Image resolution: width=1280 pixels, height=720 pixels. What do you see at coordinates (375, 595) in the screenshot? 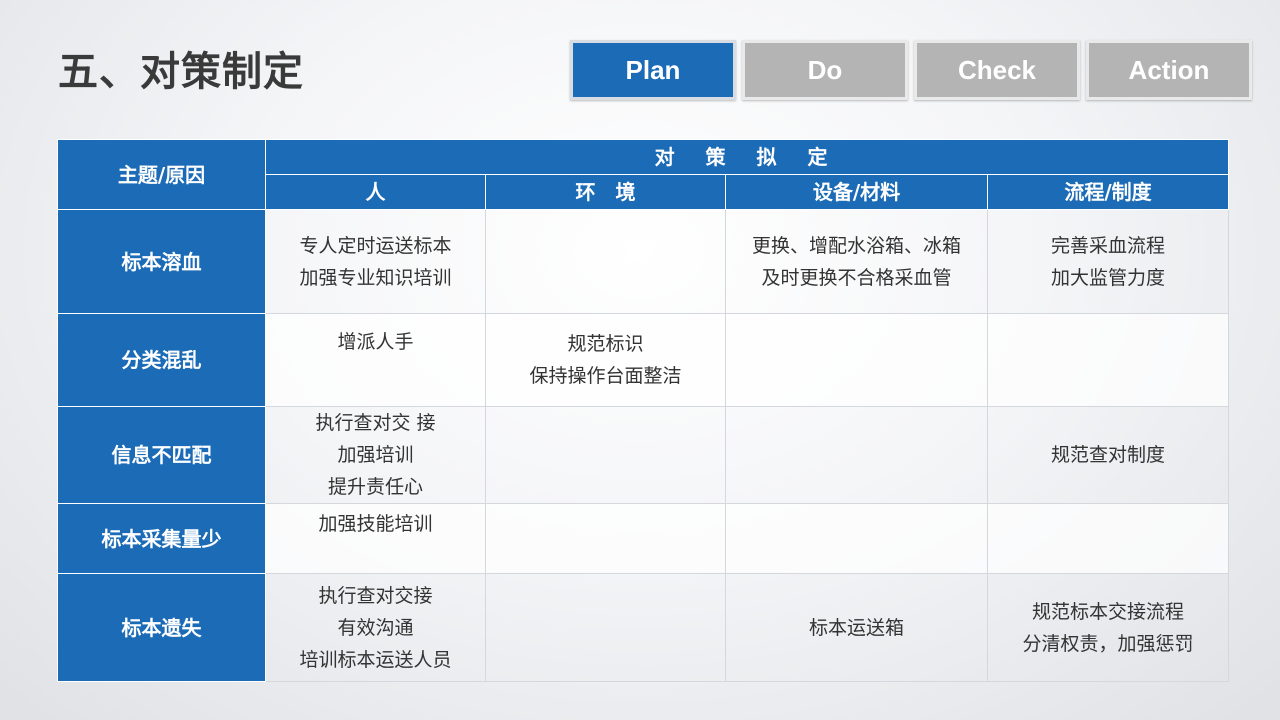
I see `cell-line: 执行查对交接` at bounding box center [375, 595].